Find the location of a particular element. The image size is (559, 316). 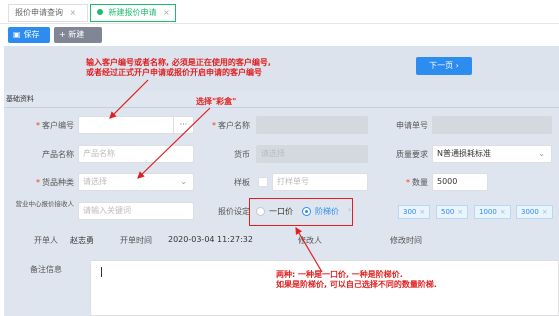

active-dot-icon is located at coordinates (100, 12).